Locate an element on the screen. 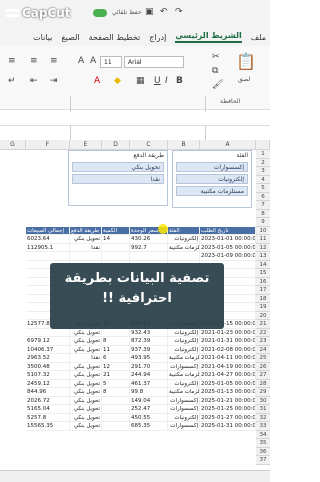 The width and height of the screenshot is (320, 482). format-painter-icon: 🖌 is located at coordinates (217, 85).